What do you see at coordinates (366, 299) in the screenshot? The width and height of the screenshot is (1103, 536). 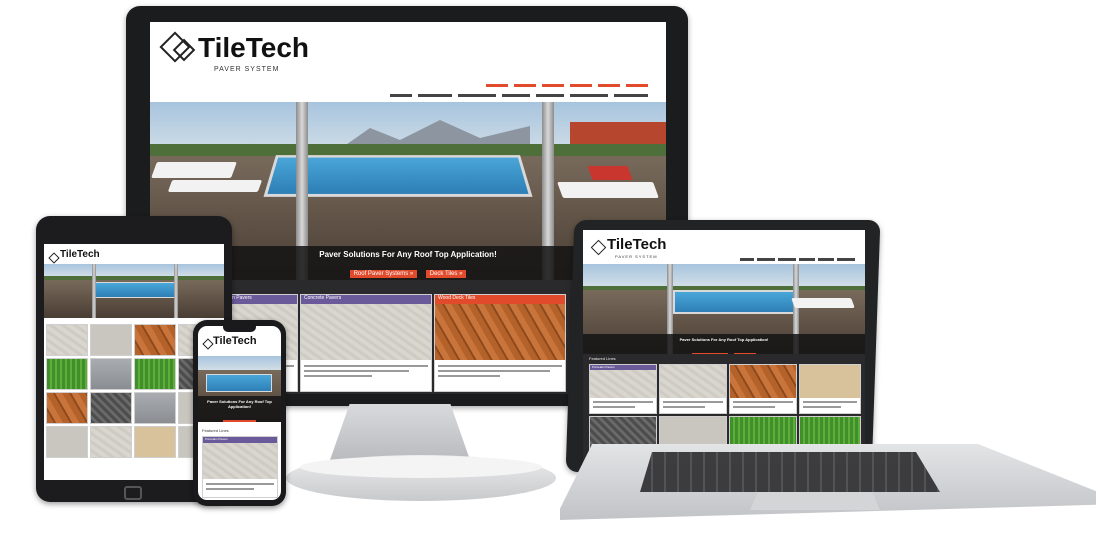 I see `product-card-title: Concrete Pavers` at bounding box center [366, 299].